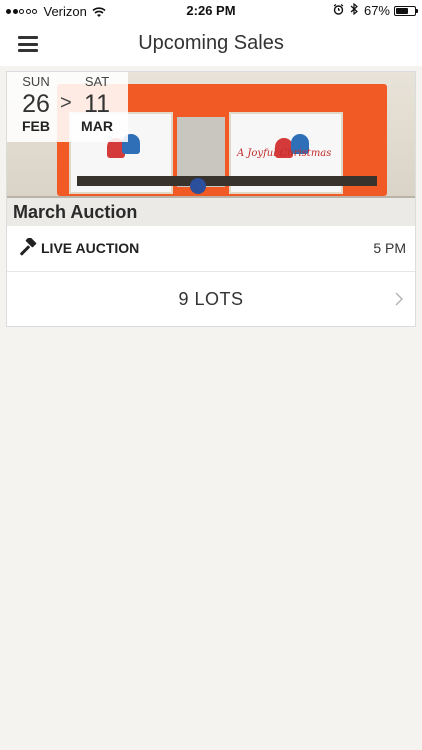 The image size is (422, 750). I want to click on date-range: SUN 26 FEB > SAT 11 MAR, so click(67, 107).